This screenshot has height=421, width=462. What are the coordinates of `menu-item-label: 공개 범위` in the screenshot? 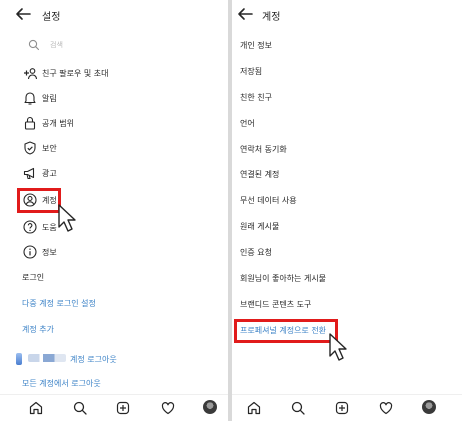 It's located at (58, 123).